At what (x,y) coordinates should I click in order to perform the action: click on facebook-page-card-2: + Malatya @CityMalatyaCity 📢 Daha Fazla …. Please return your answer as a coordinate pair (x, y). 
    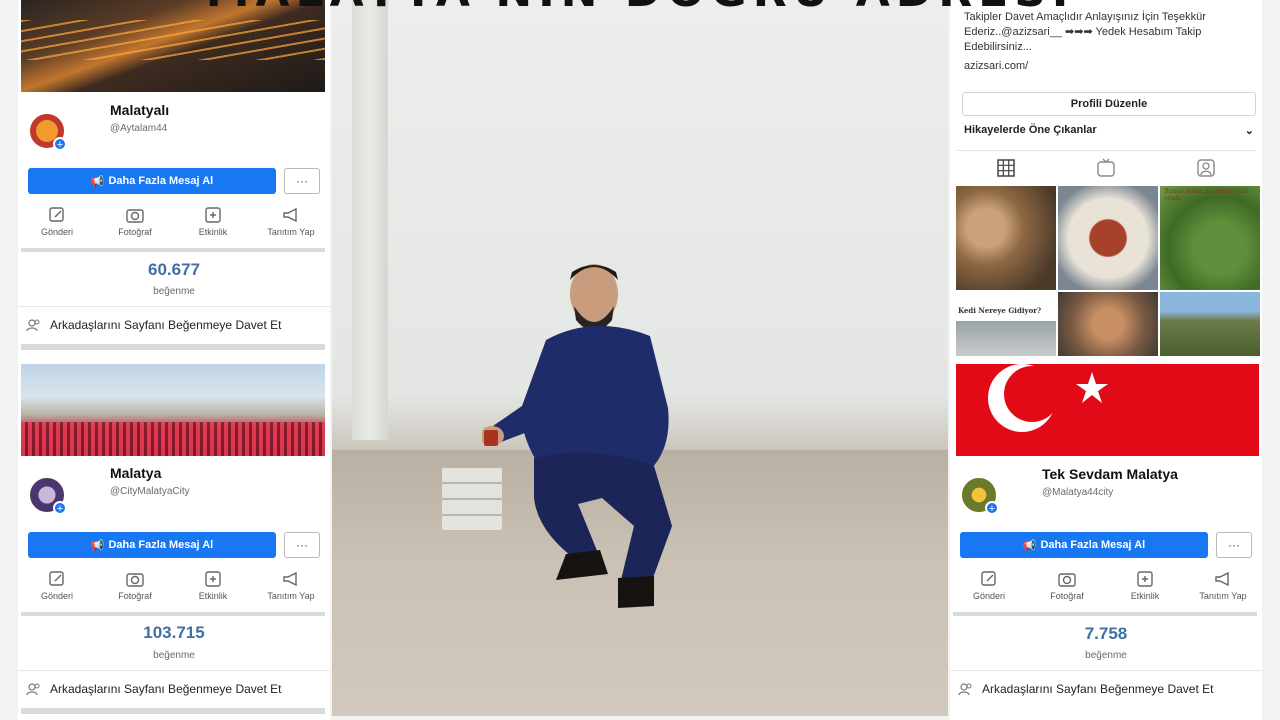
    Looking at the image, I should click on (174, 542).